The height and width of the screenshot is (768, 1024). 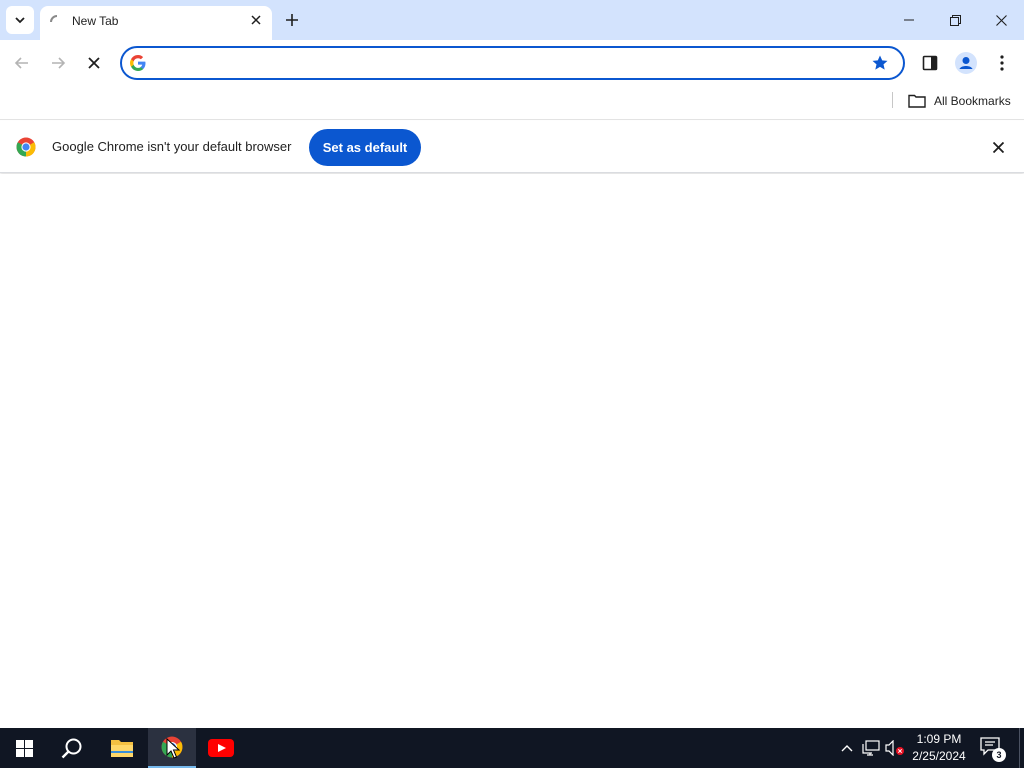 I want to click on tab-strip: New Tab, so click(x=512, y=20).